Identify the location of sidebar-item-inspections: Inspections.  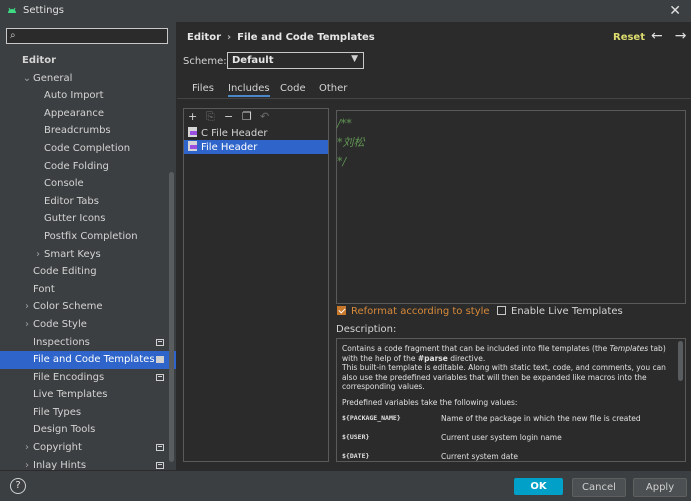
(88, 343).